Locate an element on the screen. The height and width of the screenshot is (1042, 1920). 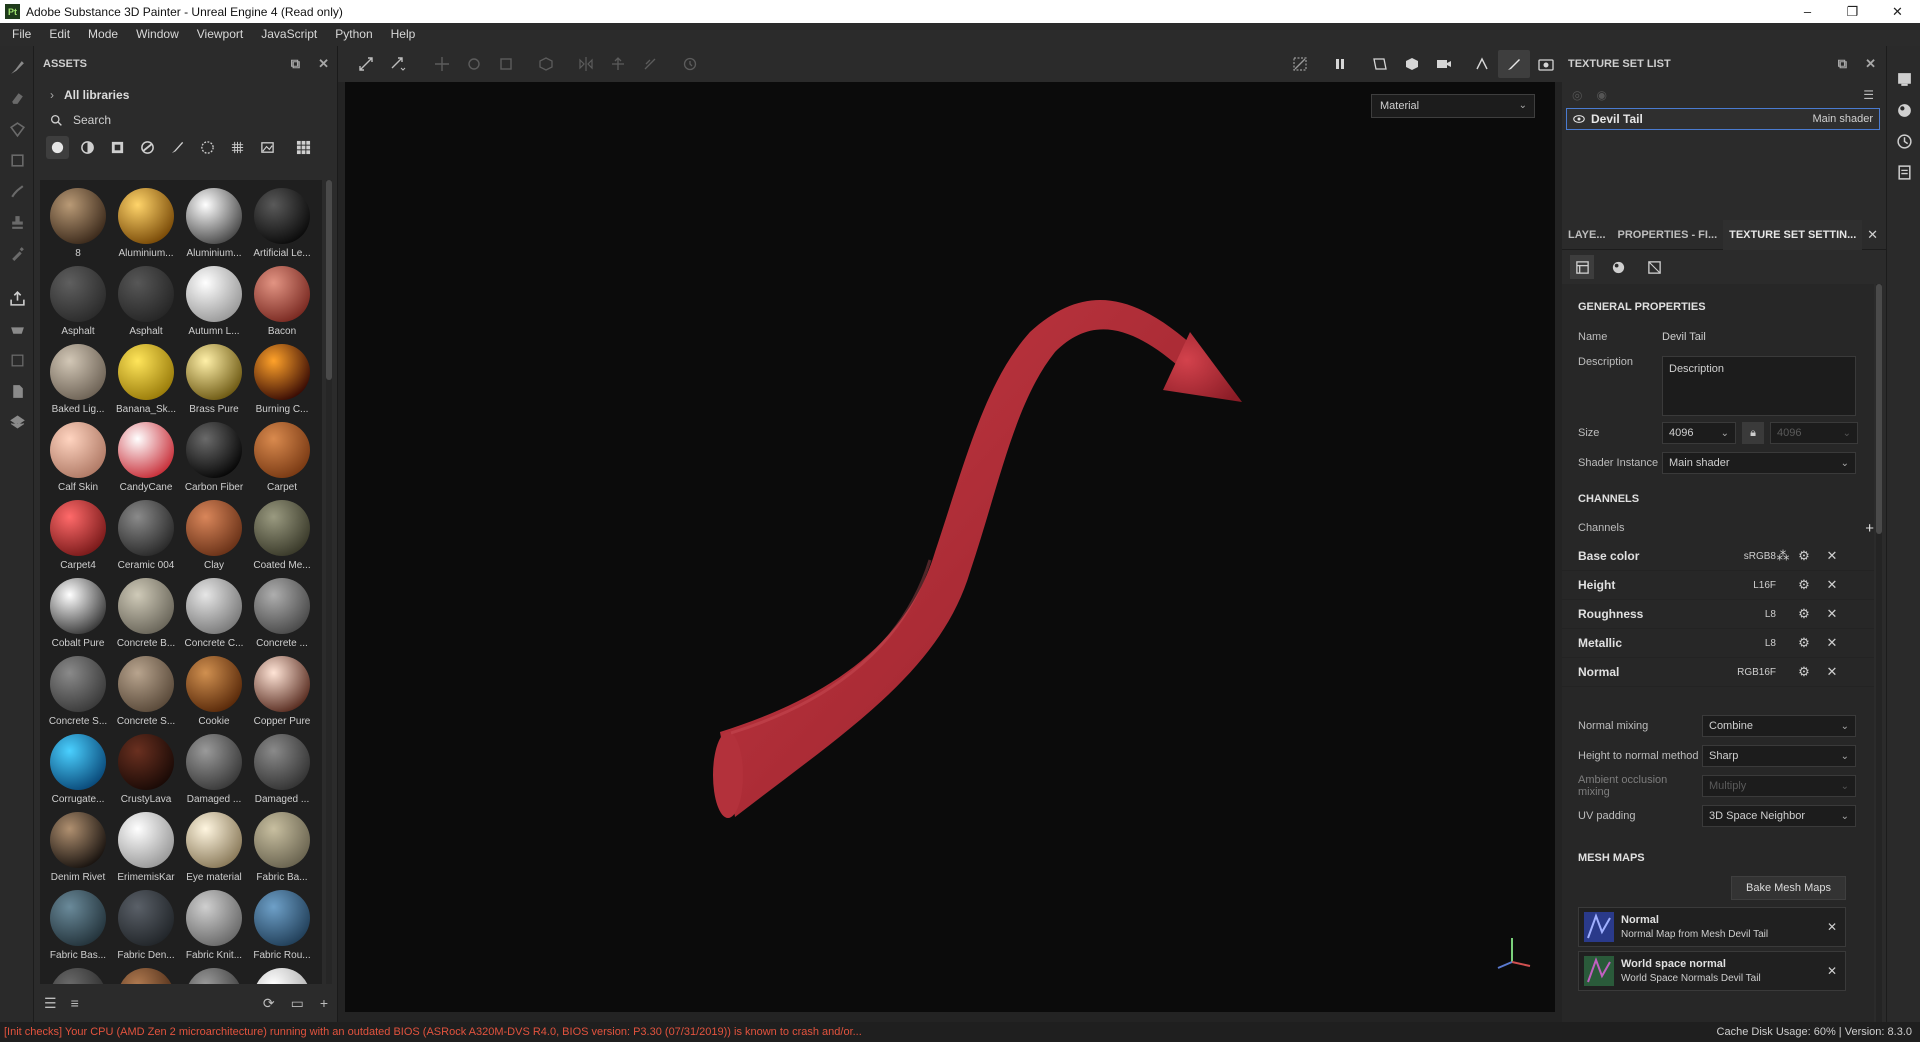
channel-format: RGB16F is located at coordinates (1742, 672).